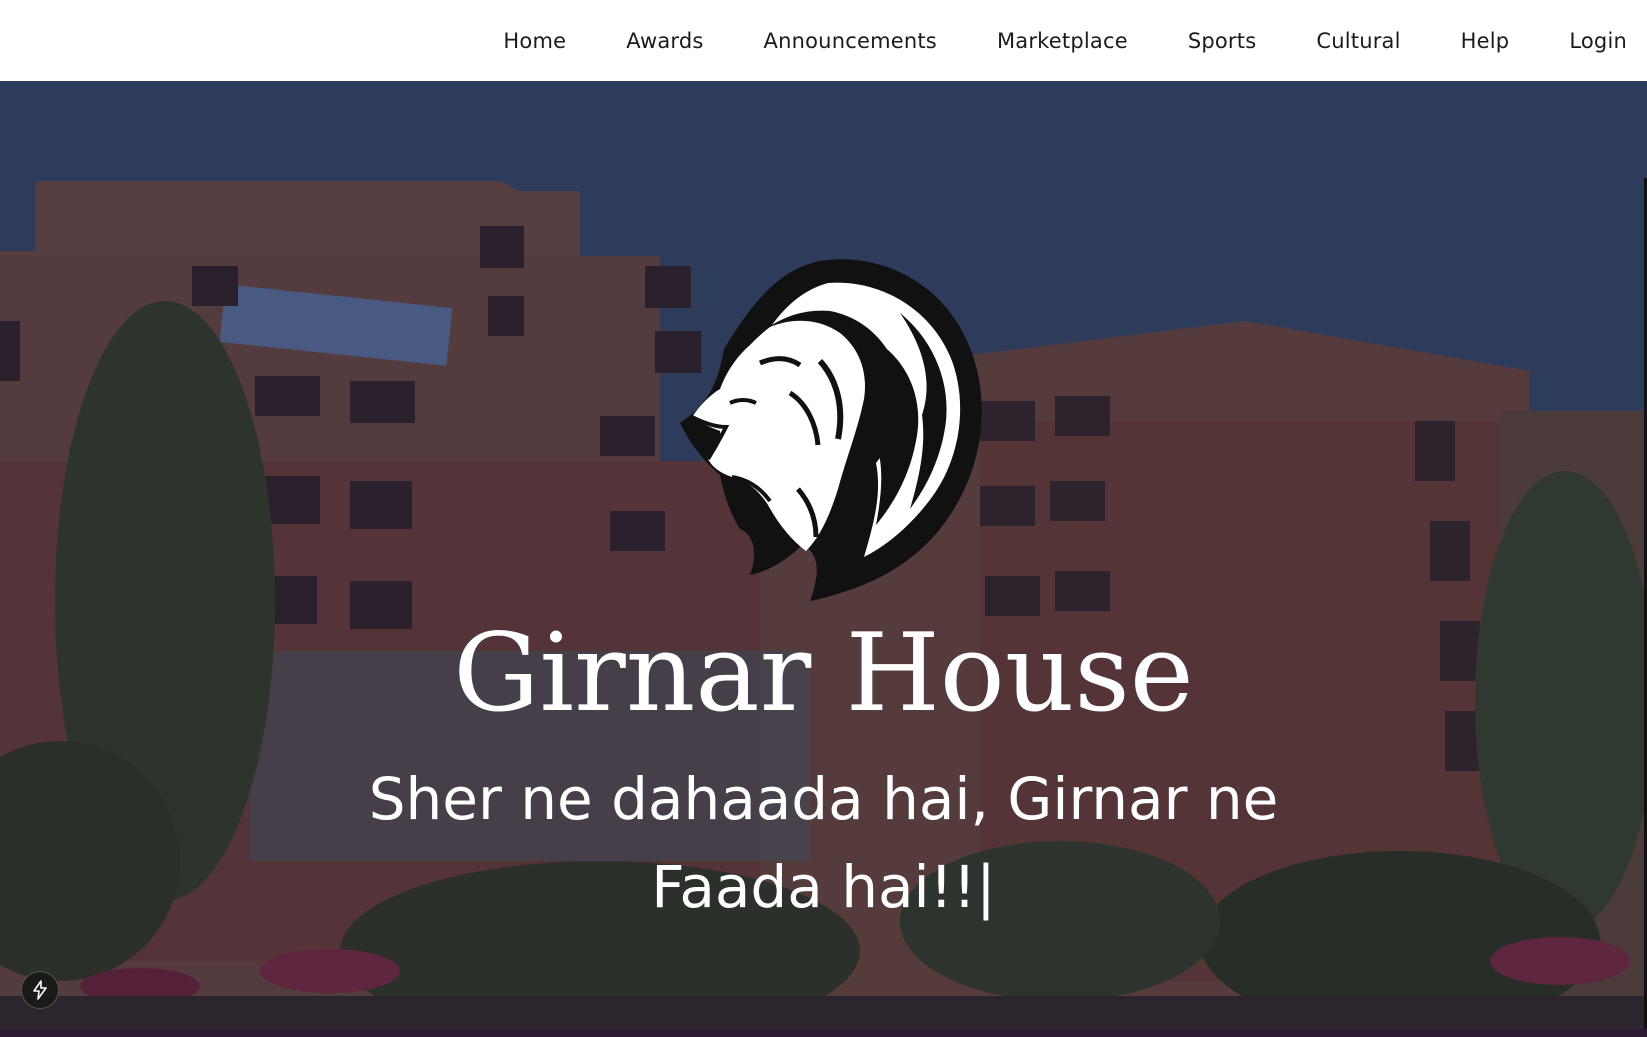 Image resolution: width=1647 pixels, height=1037 pixels. What do you see at coordinates (534, 41) in the screenshot?
I see `nav-home: Home` at bounding box center [534, 41].